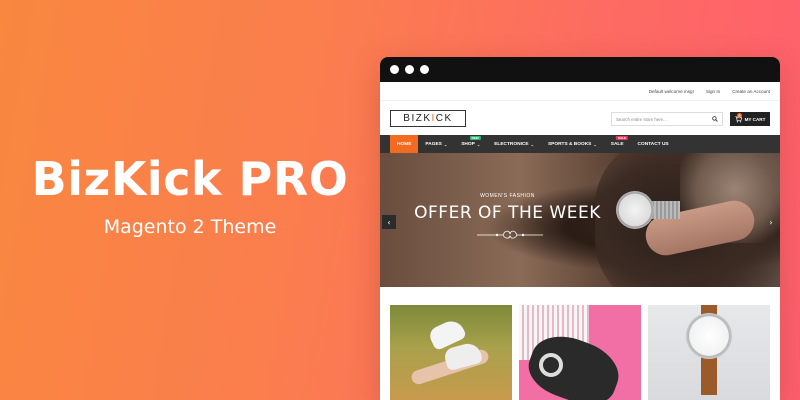 Image resolution: width=800 pixels, height=400 pixels. I want to click on slider-next-button: ›, so click(771, 222).